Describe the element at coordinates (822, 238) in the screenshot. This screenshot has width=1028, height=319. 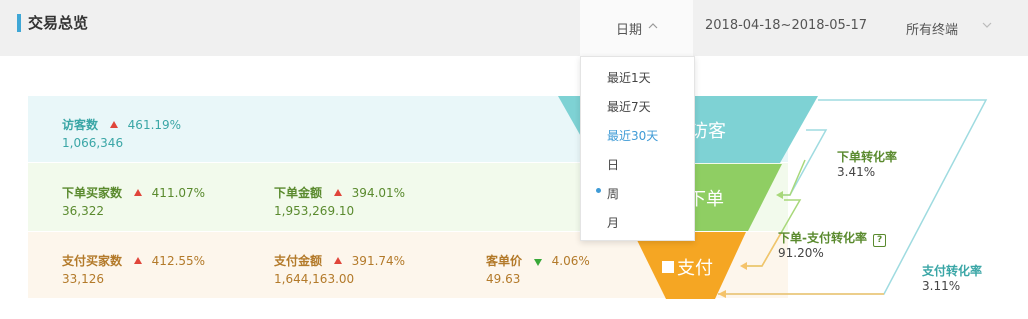
I see `order-pay-rate-text: 下单-支付转化率` at that location.